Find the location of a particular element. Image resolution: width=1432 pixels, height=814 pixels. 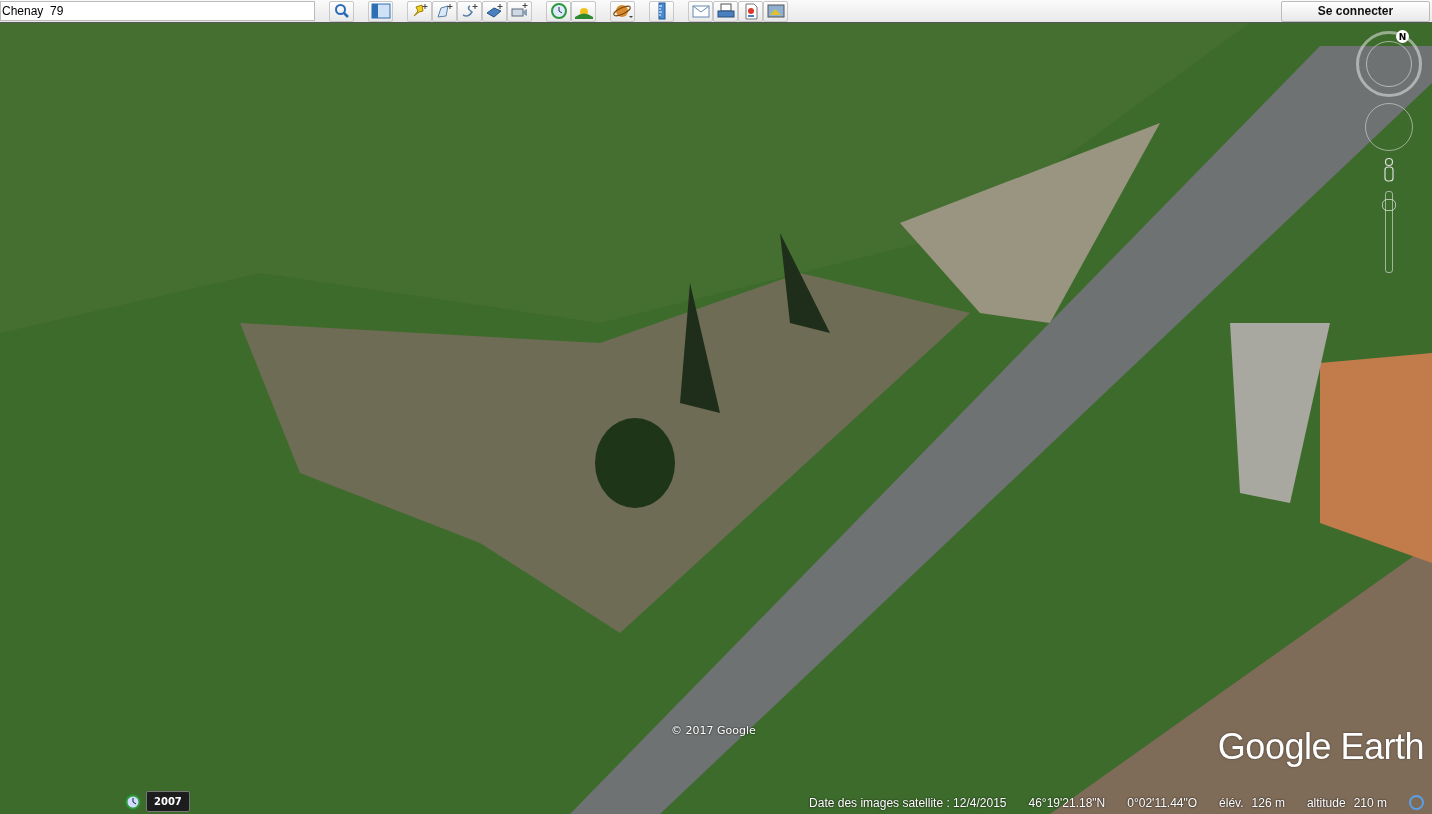

placemark-tool-button is located at coordinates (419, 11).